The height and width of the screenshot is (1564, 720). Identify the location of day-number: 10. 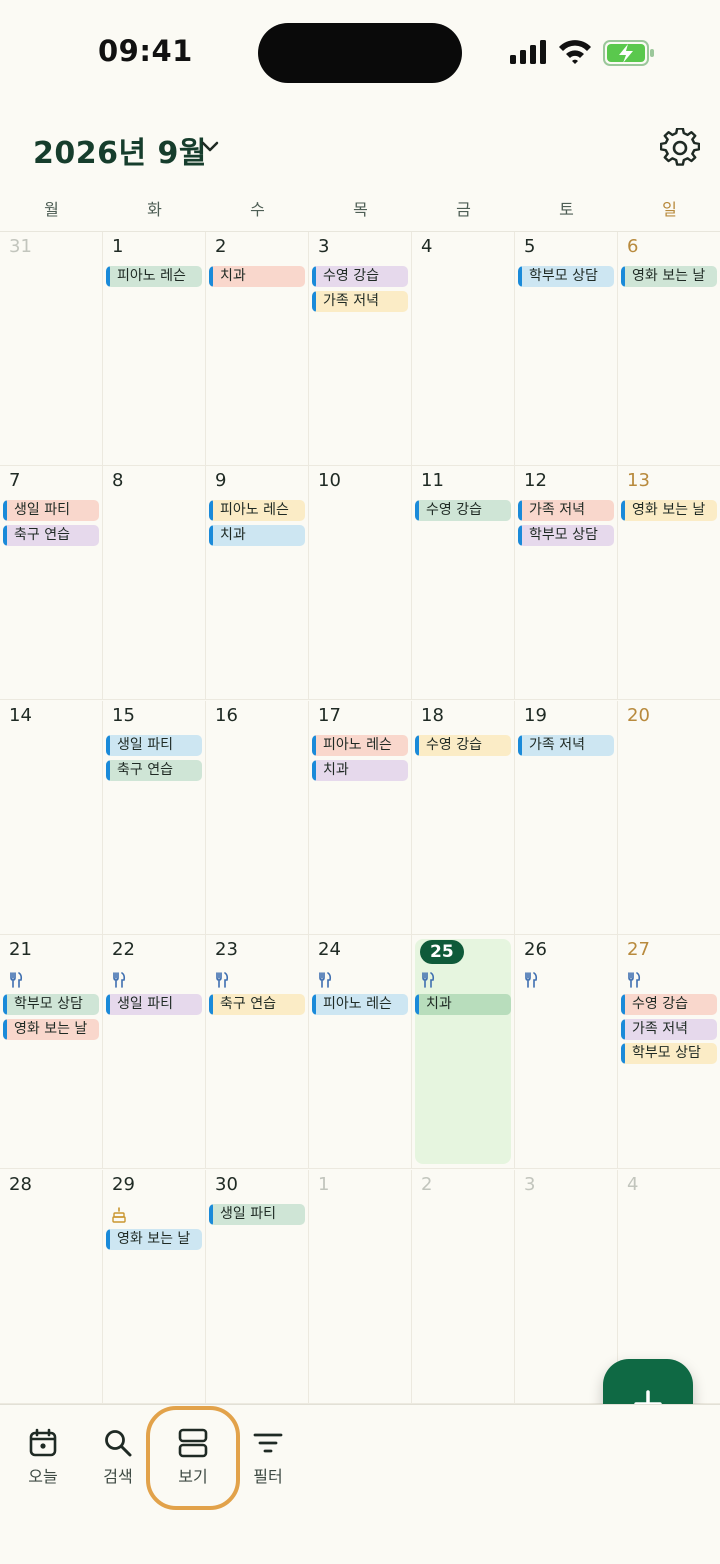
(329, 480).